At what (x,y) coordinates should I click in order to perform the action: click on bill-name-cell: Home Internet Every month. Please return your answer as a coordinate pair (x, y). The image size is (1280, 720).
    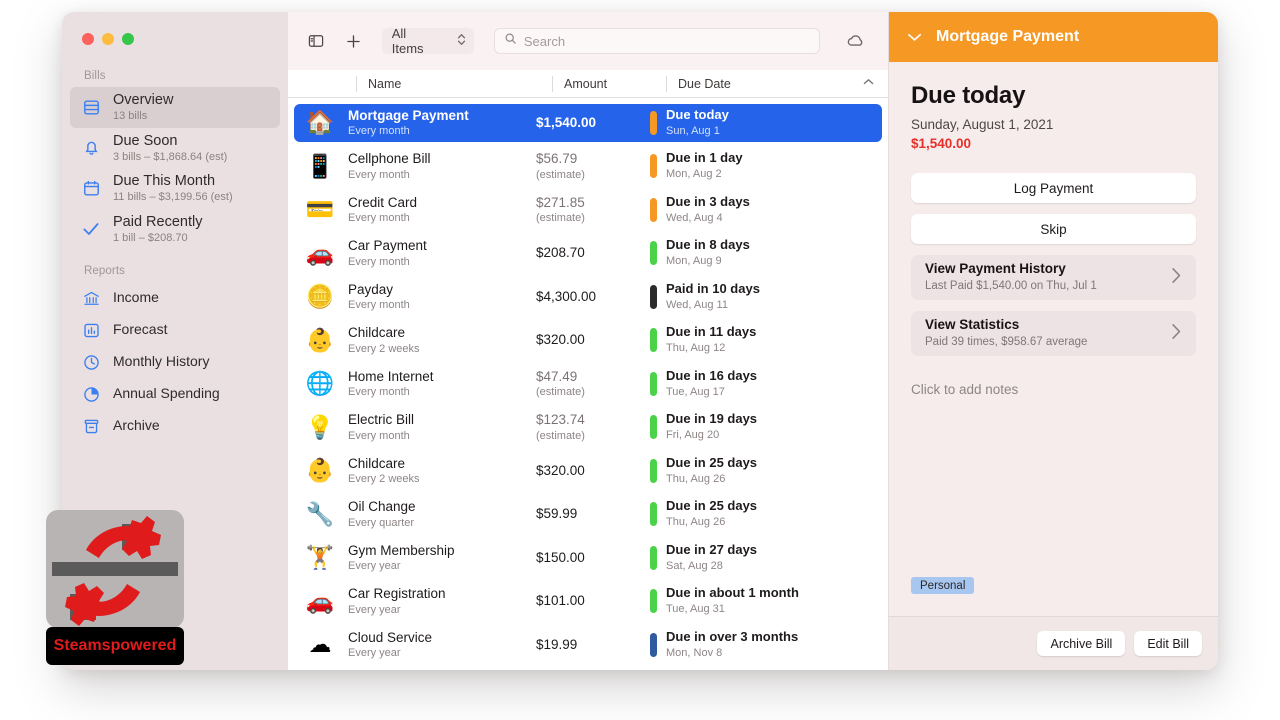
    Looking at the image, I should click on (438, 384).